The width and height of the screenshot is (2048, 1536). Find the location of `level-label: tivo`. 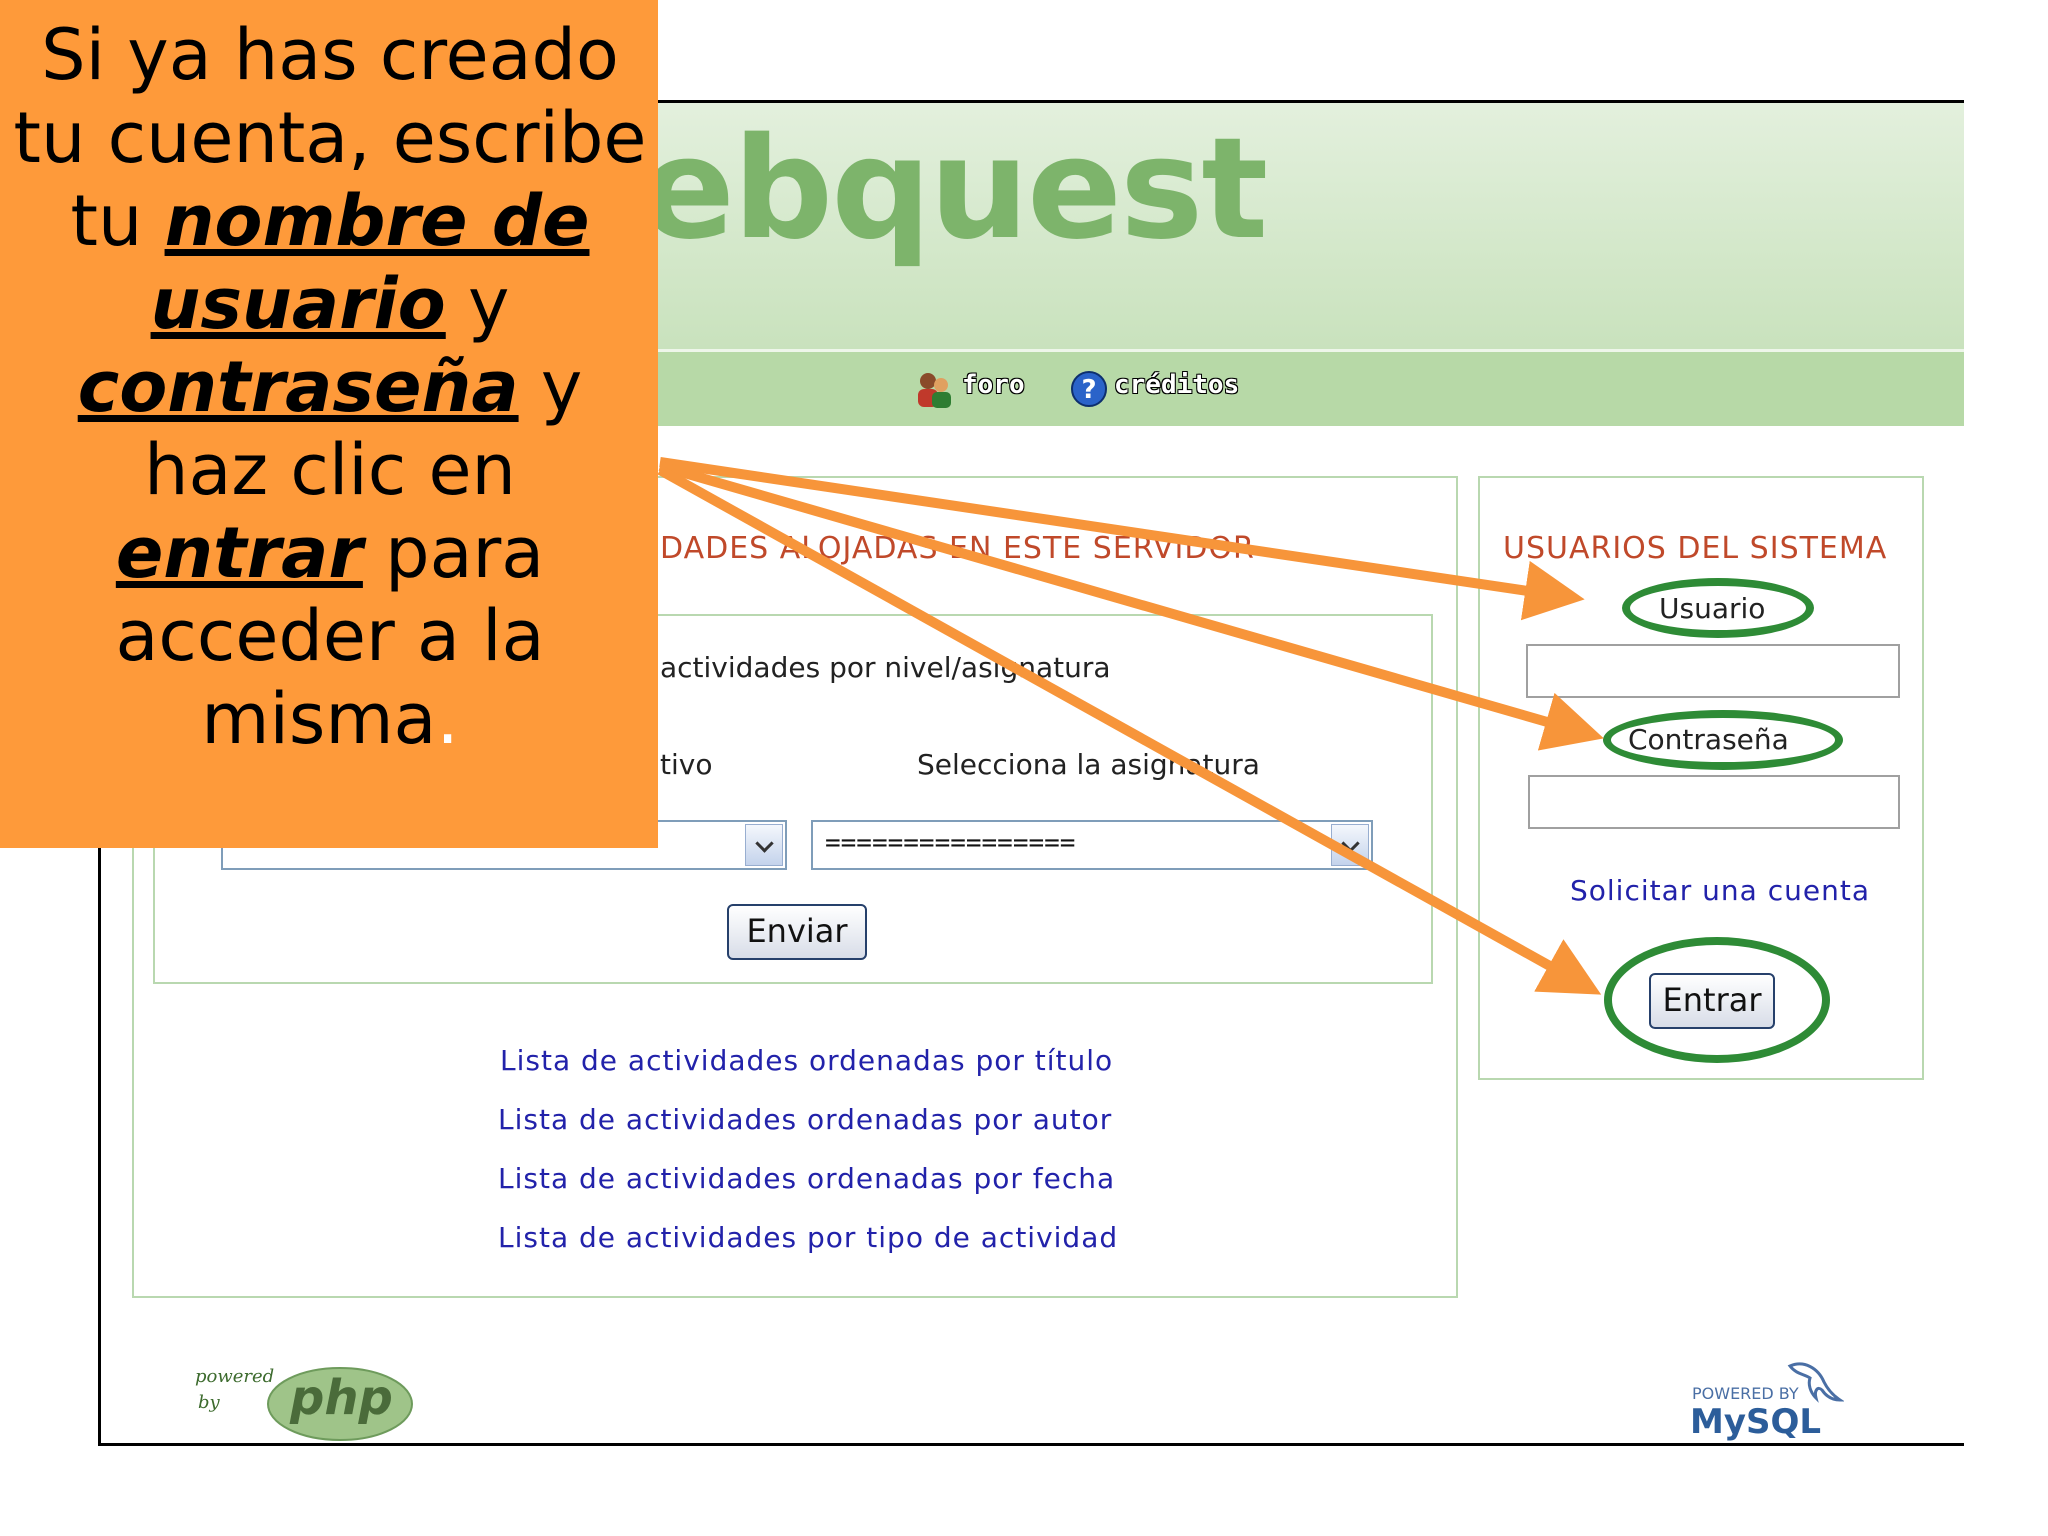

level-label: tivo is located at coordinates (686, 764).